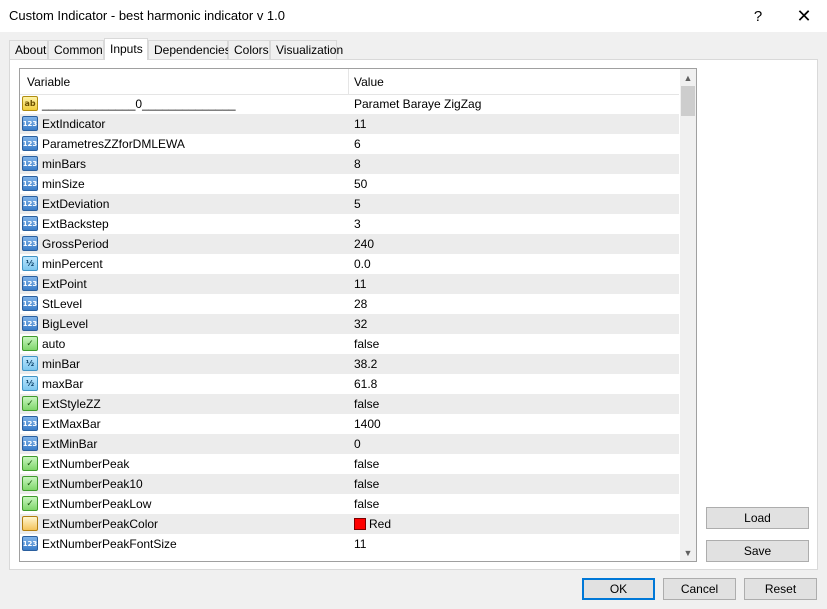  What do you see at coordinates (380, 524) in the screenshot?
I see `color-value-label: Red` at bounding box center [380, 524].